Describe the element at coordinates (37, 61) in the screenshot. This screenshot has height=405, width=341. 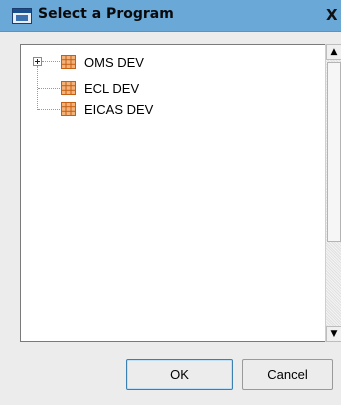
I see `expand-icon` at that location.